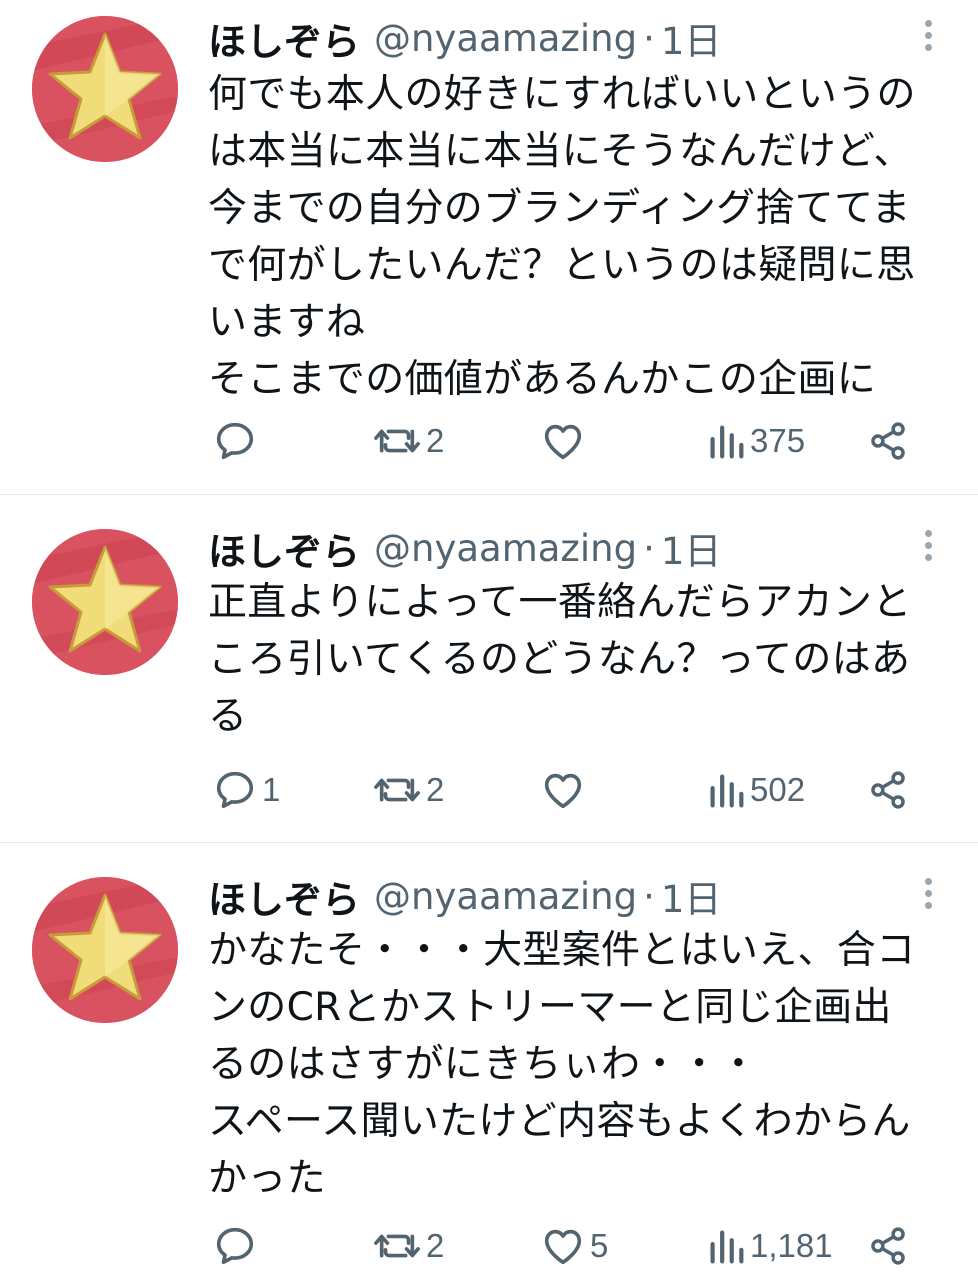  I want to click on like-count: 5, so click(599, 1245).